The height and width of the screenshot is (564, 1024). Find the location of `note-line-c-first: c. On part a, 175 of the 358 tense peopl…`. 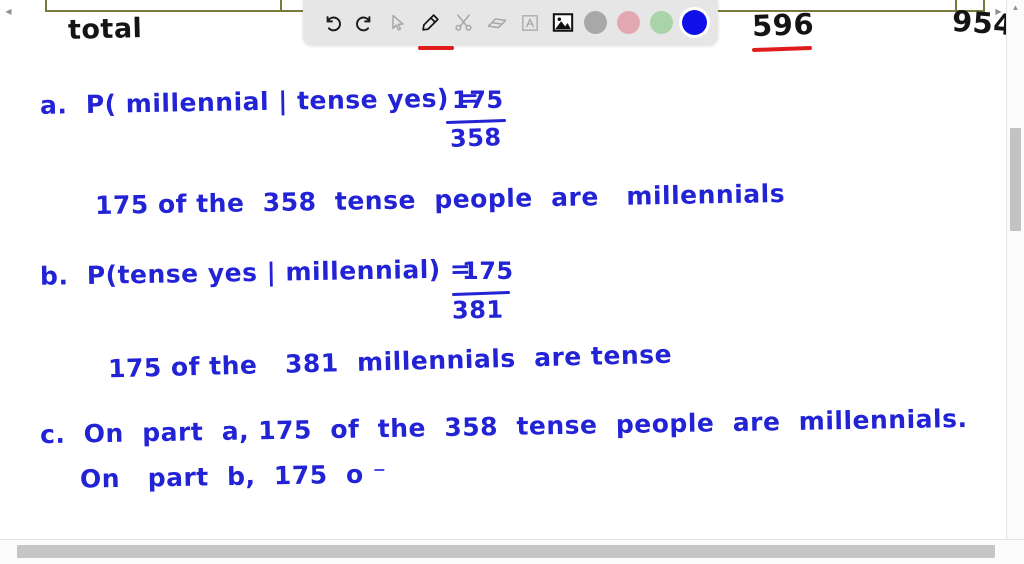

note-line-c-first: c. On part a, 175 of the 358 tense peopl… is located at coordinates (503, 426).